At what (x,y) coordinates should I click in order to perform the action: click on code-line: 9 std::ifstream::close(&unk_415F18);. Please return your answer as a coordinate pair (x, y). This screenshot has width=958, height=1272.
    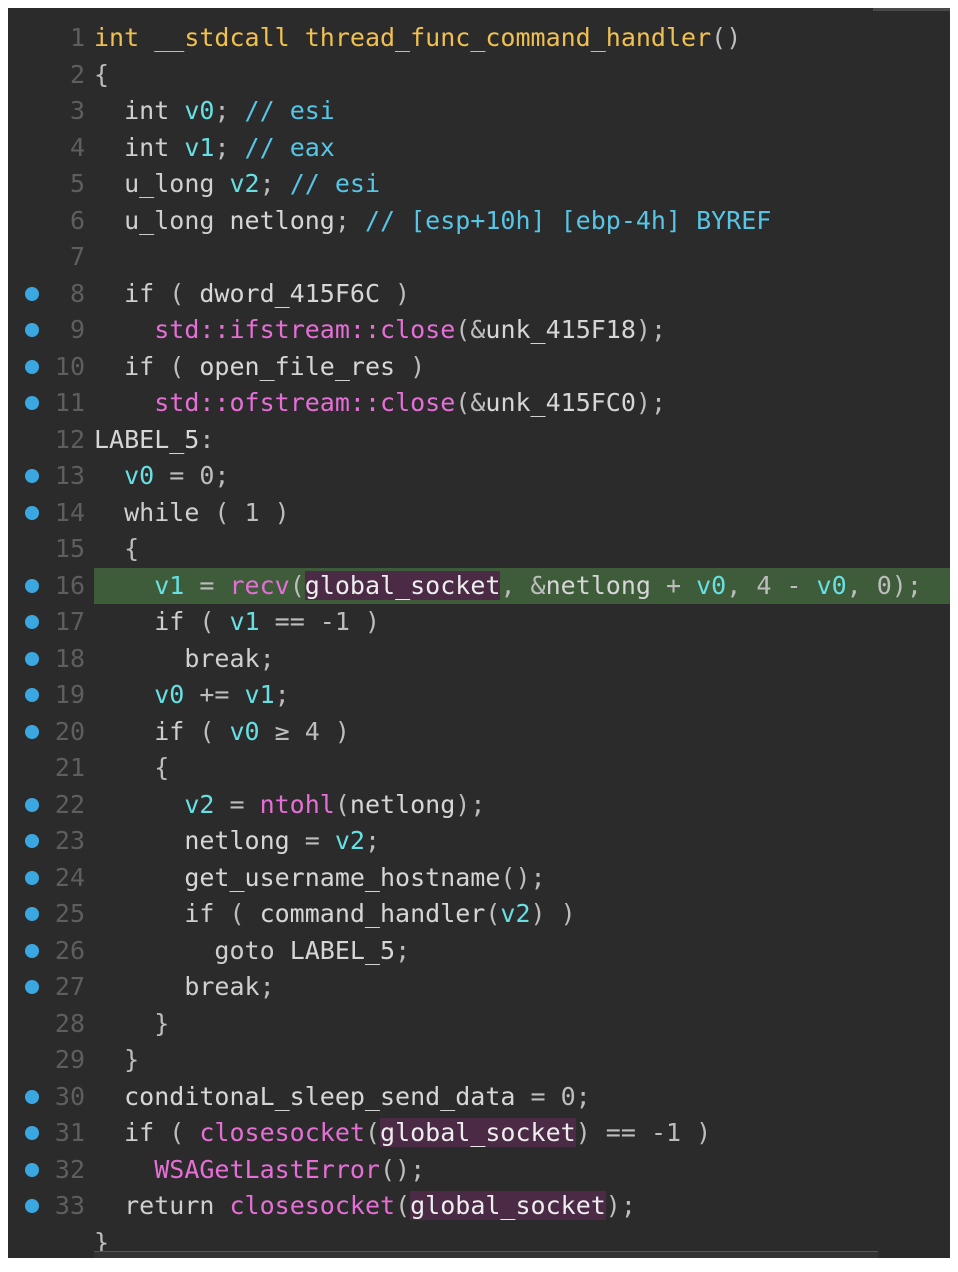
    Looking at the image, I should click on (479, 330).